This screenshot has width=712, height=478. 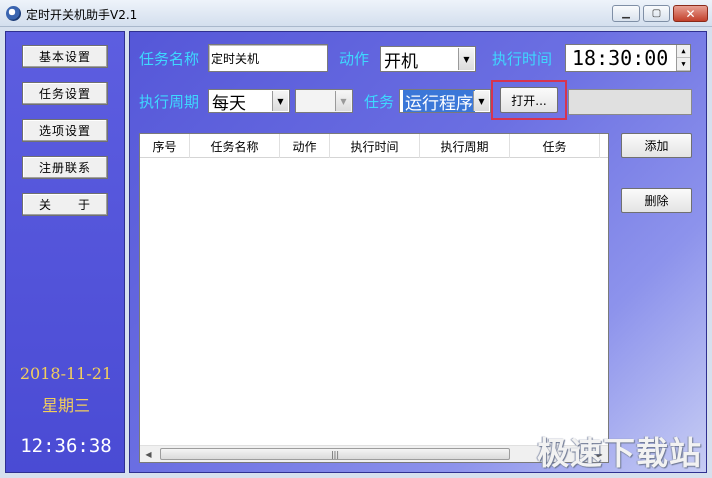 I want to click on scrollbar-thumb: |||, so click(x=335, y=454).